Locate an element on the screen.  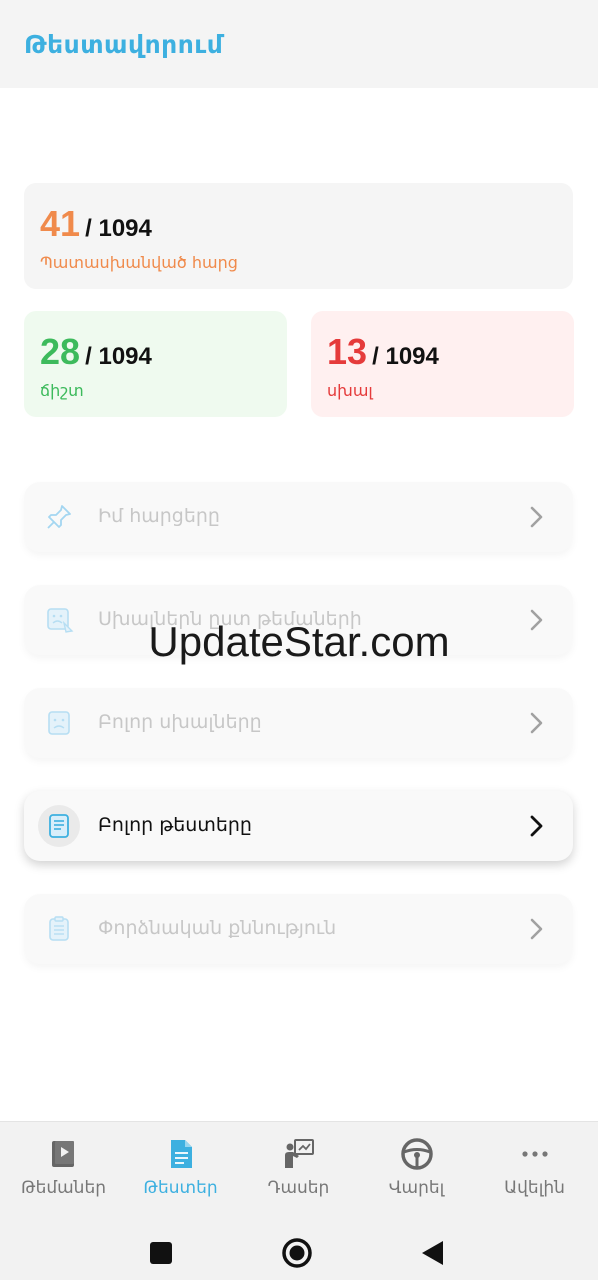
menu-my-questions: Իմ հարցերը is located at coordinates (298, 517).